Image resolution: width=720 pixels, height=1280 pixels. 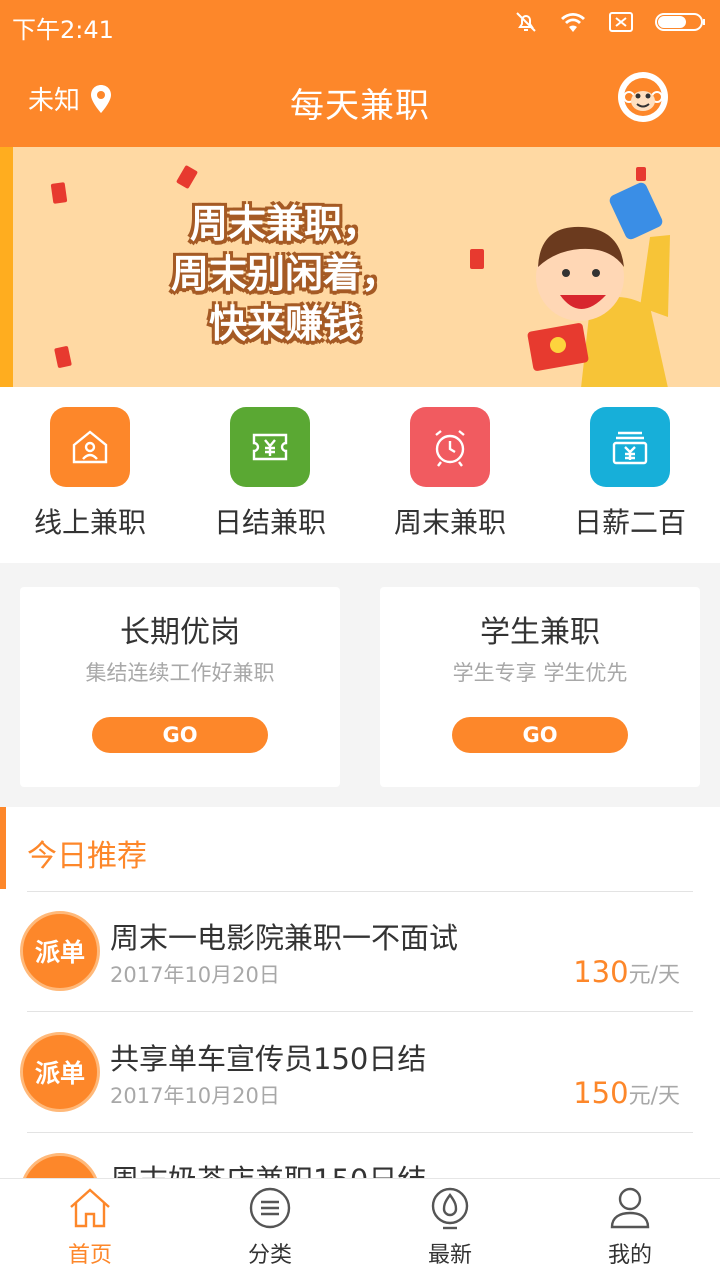 I want to click on category-daily-pay: 日结兼职, so click(x=270, y=474).